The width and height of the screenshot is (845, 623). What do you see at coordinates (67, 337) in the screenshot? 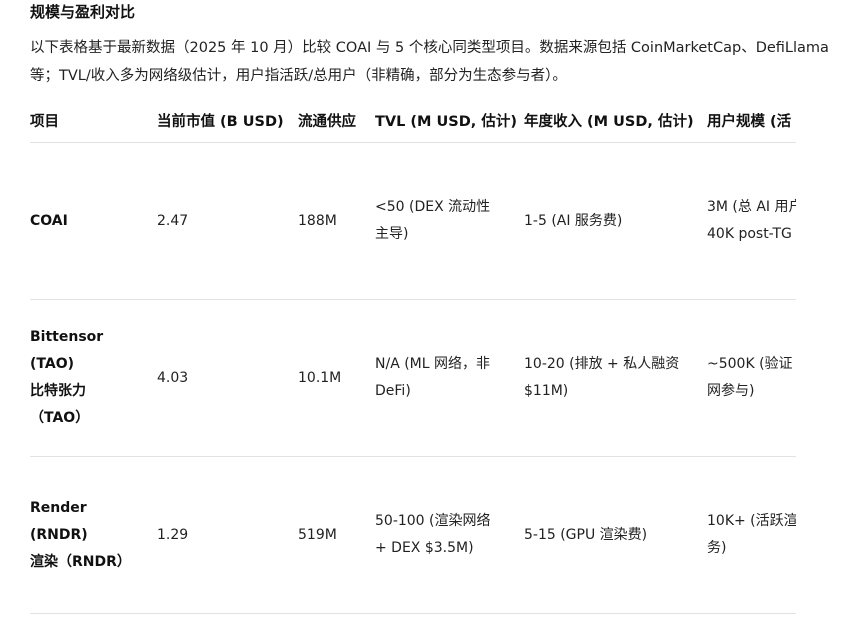
I see `cell-project-name-line: Bittensor` at bounding box center [67, 337].